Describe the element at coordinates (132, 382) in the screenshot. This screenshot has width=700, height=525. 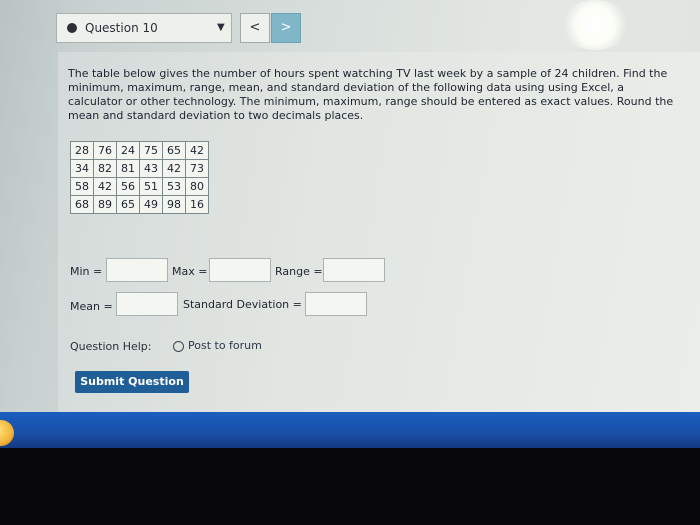
I see `submit-question-button: Submit Question` at that location.